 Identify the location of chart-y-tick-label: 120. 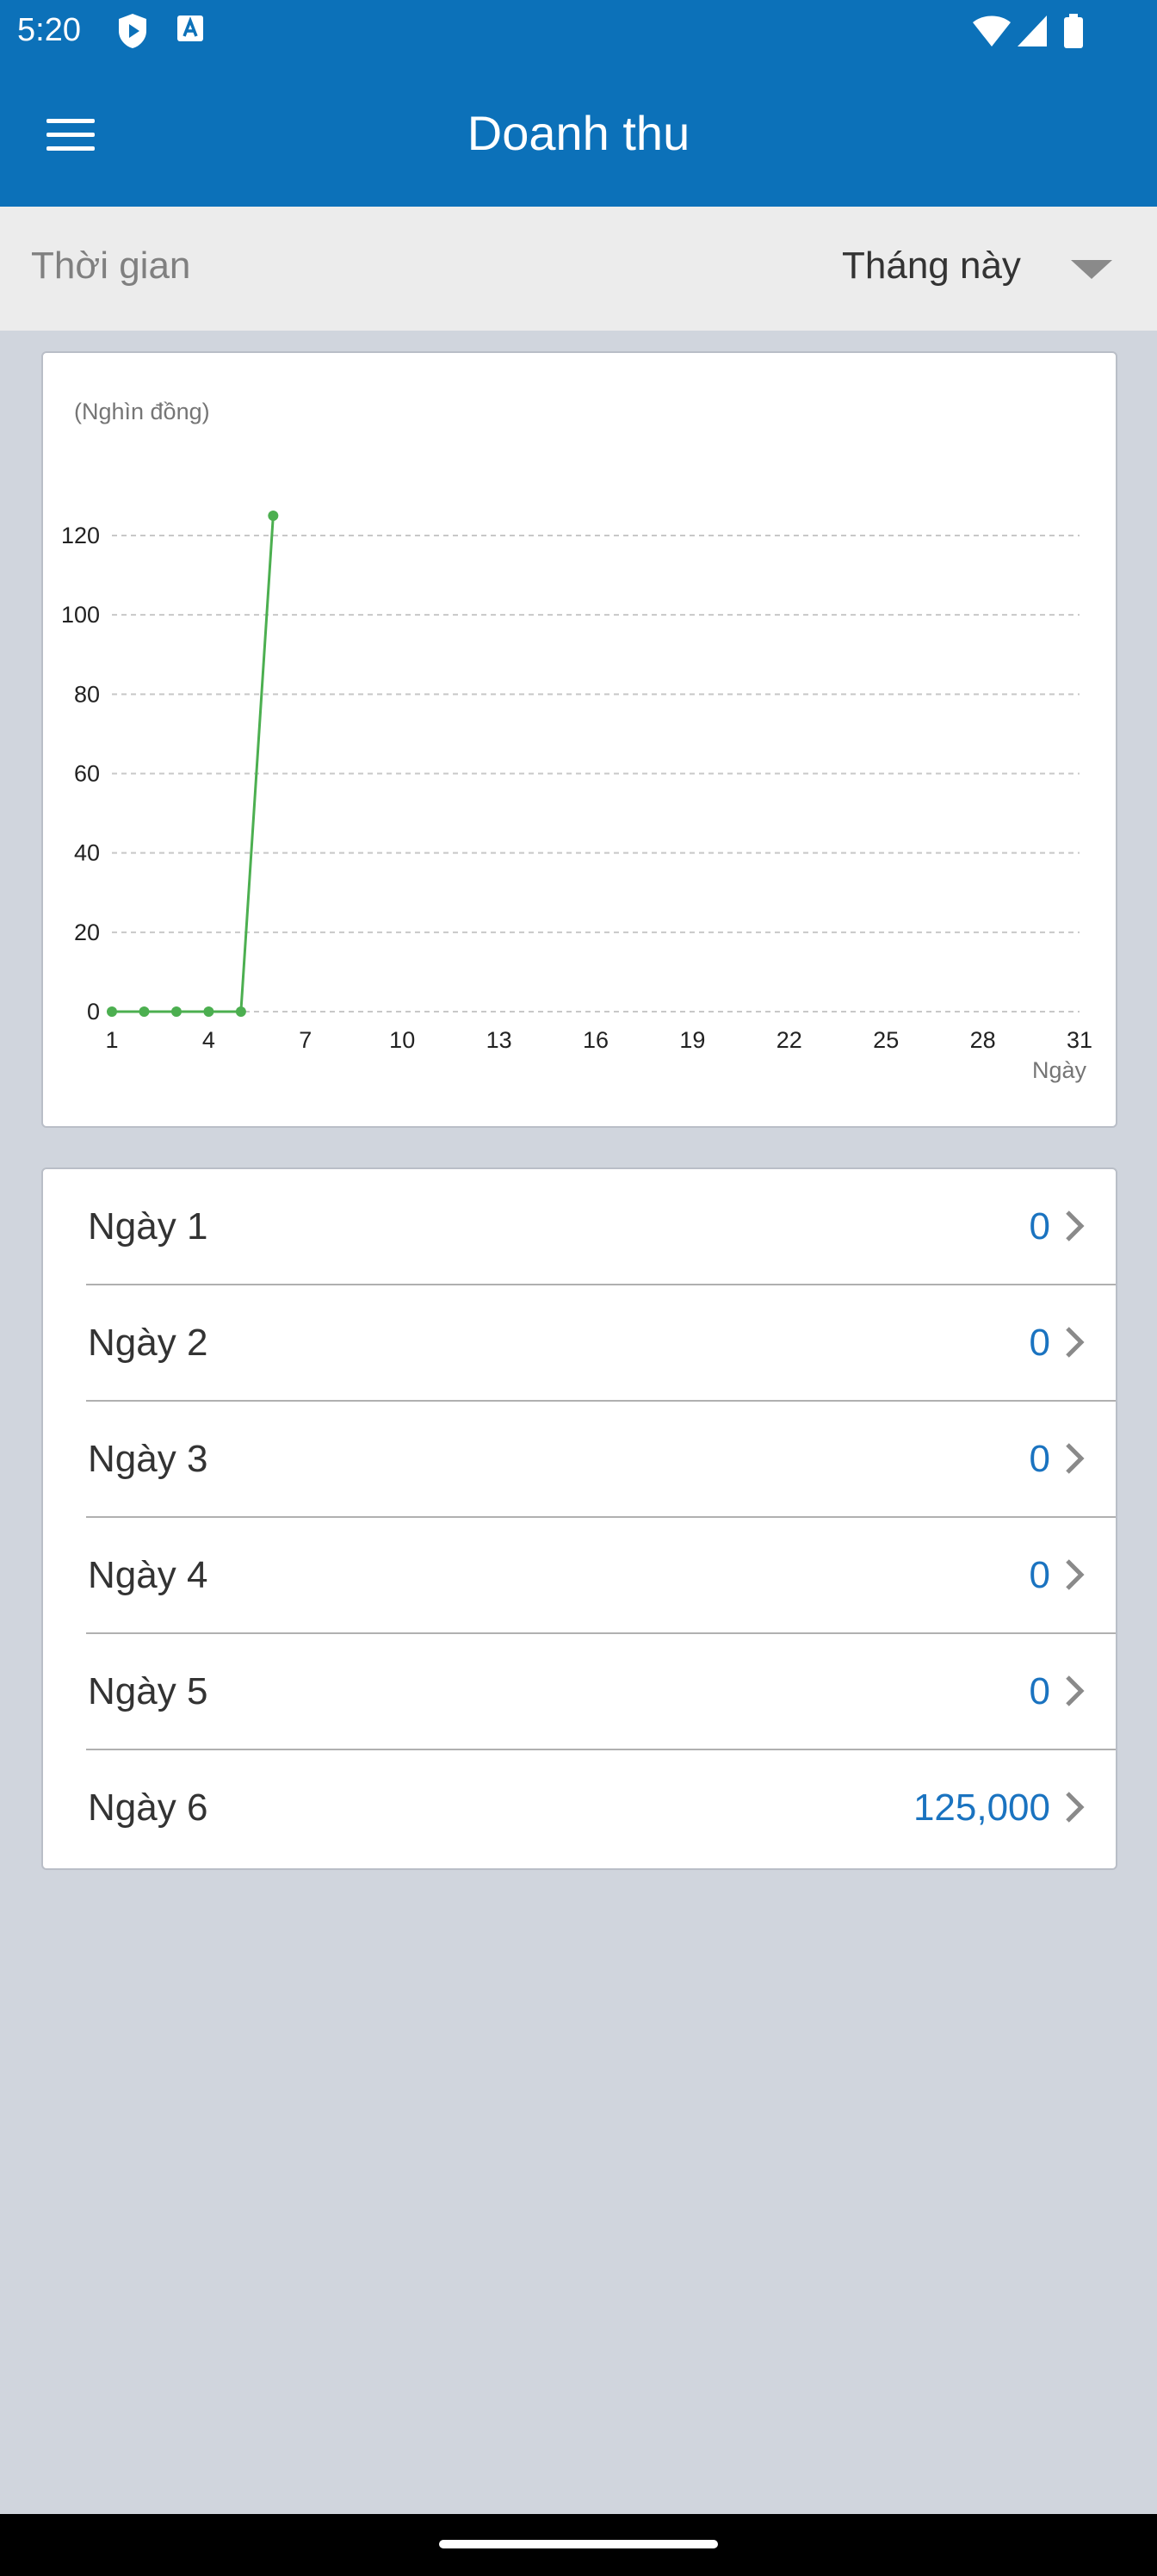
(80, 535).